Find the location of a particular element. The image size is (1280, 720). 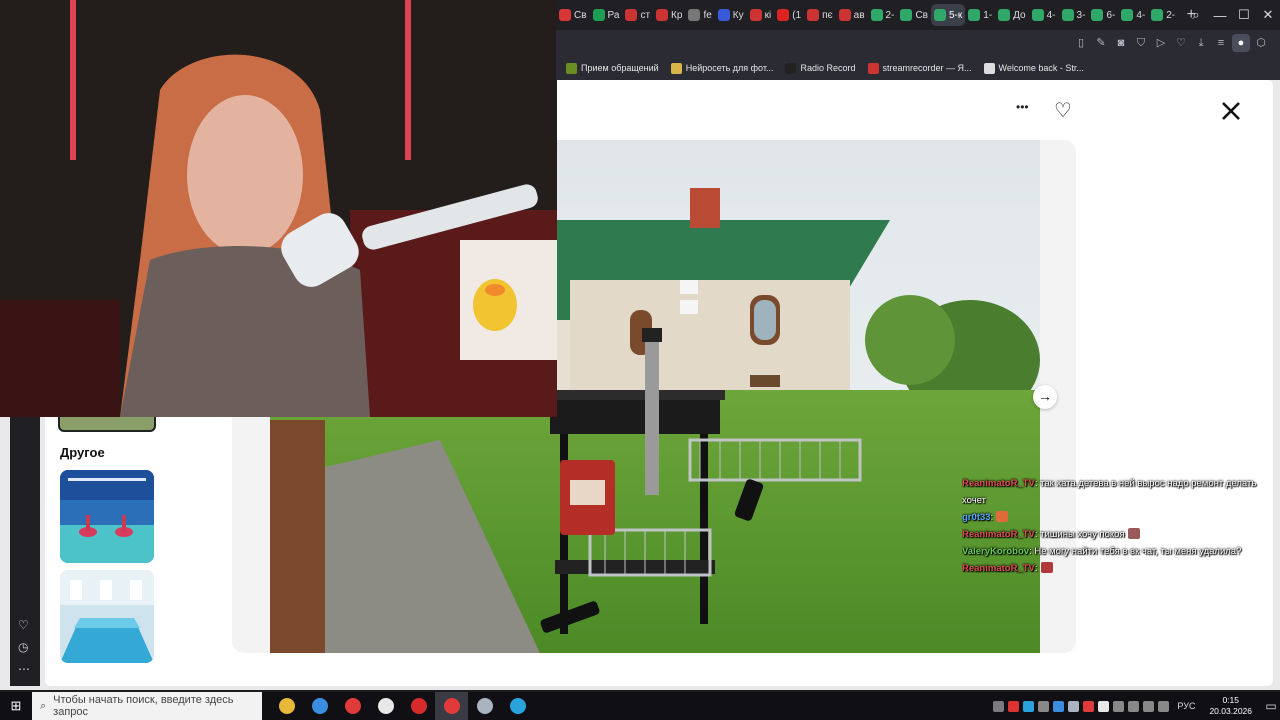

browser-tab: Ку is located at coordinates (731, 15).